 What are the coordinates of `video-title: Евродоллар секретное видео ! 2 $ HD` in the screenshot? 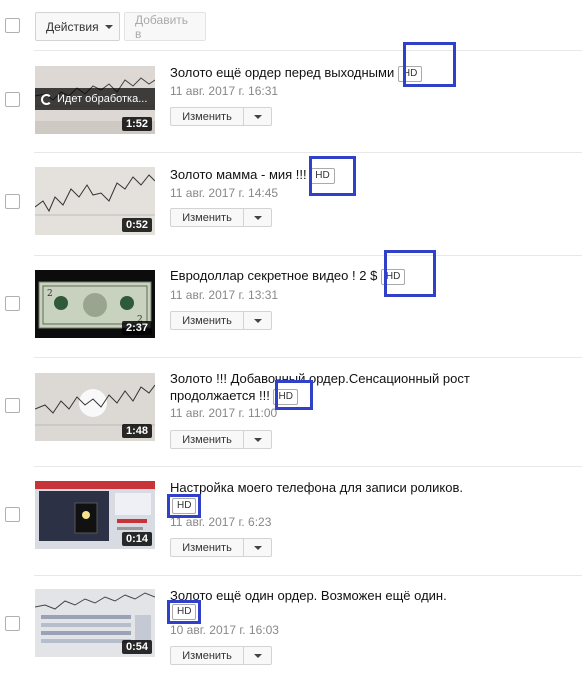 It's located at (288, 276).